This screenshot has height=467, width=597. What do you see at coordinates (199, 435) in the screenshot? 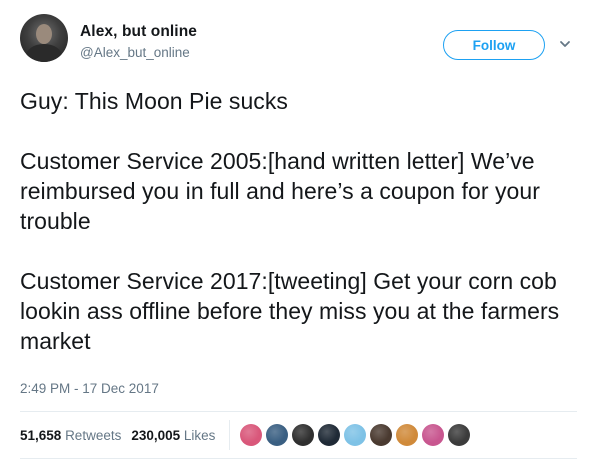
I see `likes-label: Likes` at bounding box center [199, 435].